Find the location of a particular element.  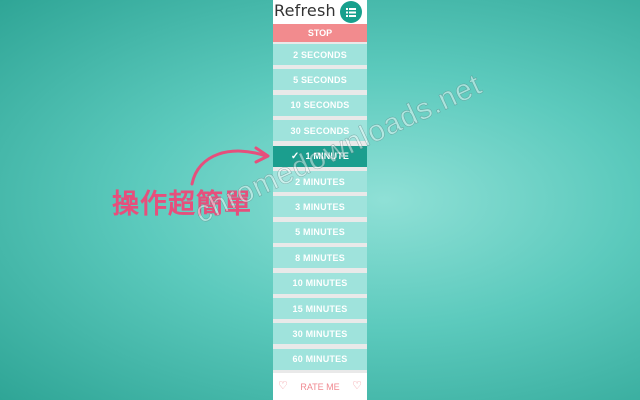

interval-option: 5 SECONDS is located at coordinates (320, 80).